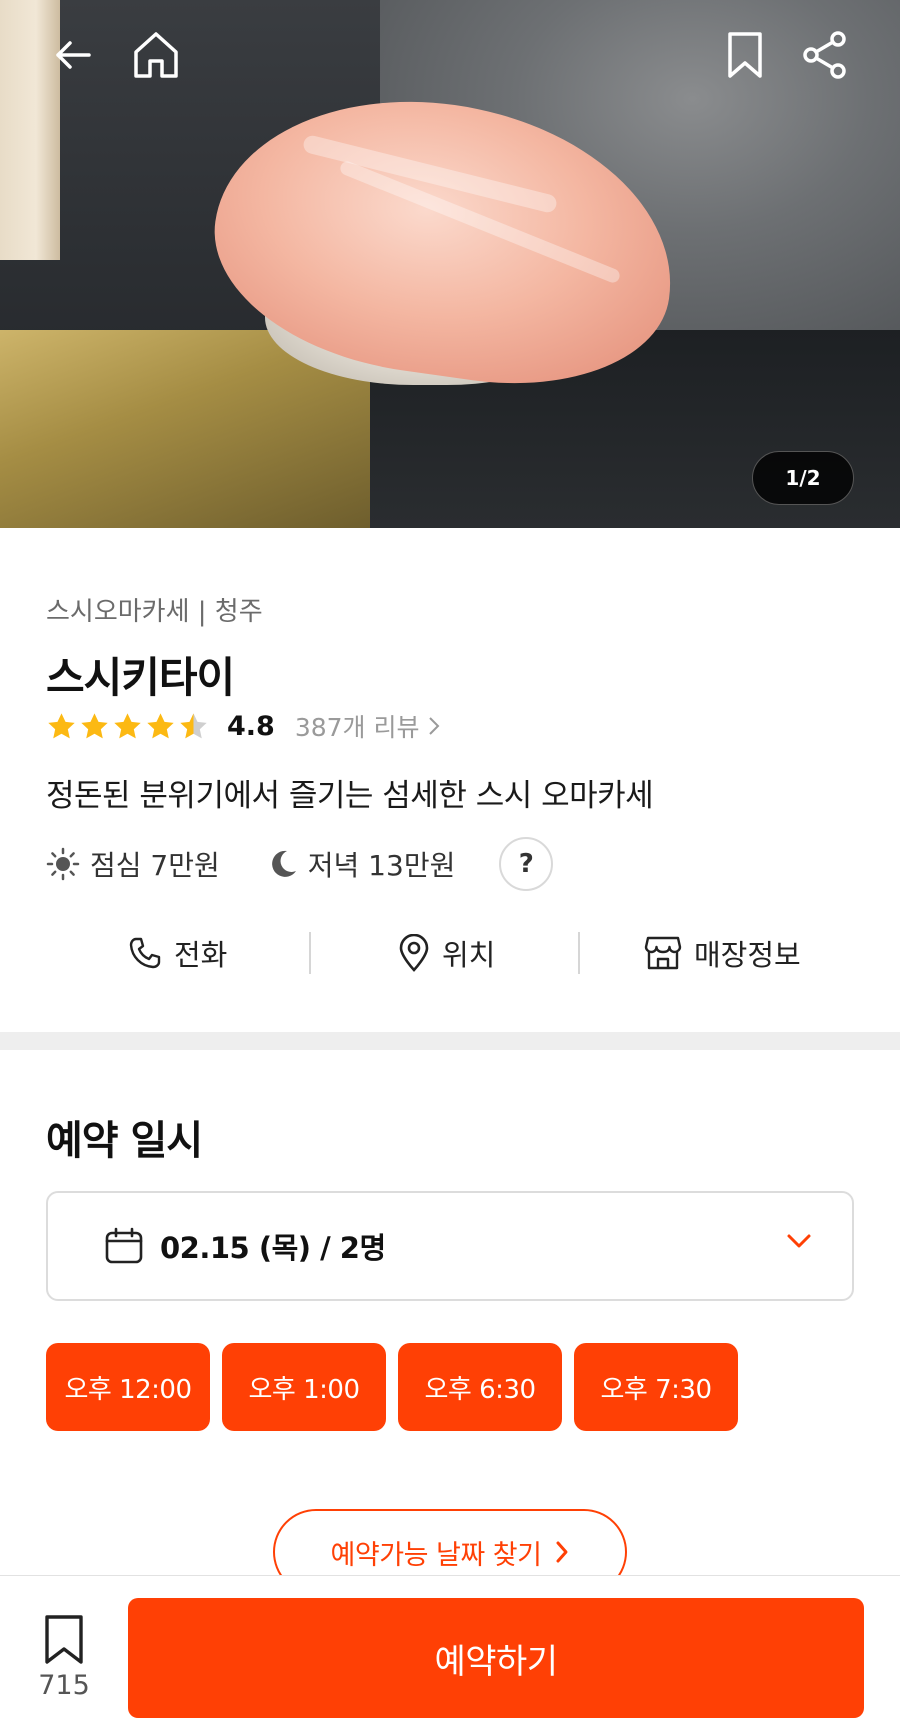 The width and height of the screenshot is (900, 1721). What do you see at coordinates (747, 955) in the screenshot?
I see `store-info-label: 매장정보` at bounding box center [747, 955].